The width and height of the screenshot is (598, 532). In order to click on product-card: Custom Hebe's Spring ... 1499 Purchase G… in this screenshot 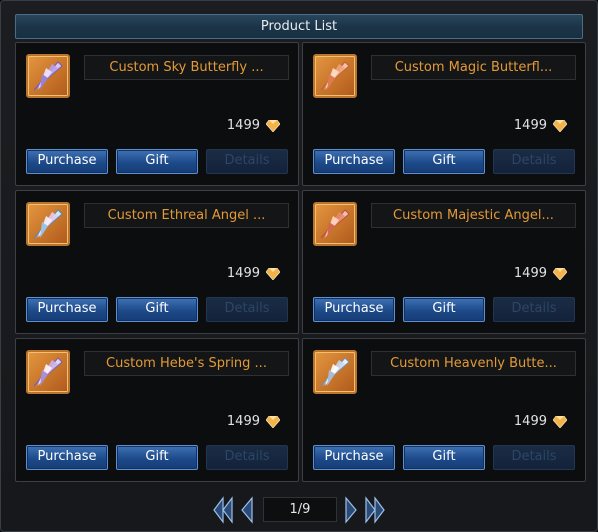, I will do `click(157, 410)`.